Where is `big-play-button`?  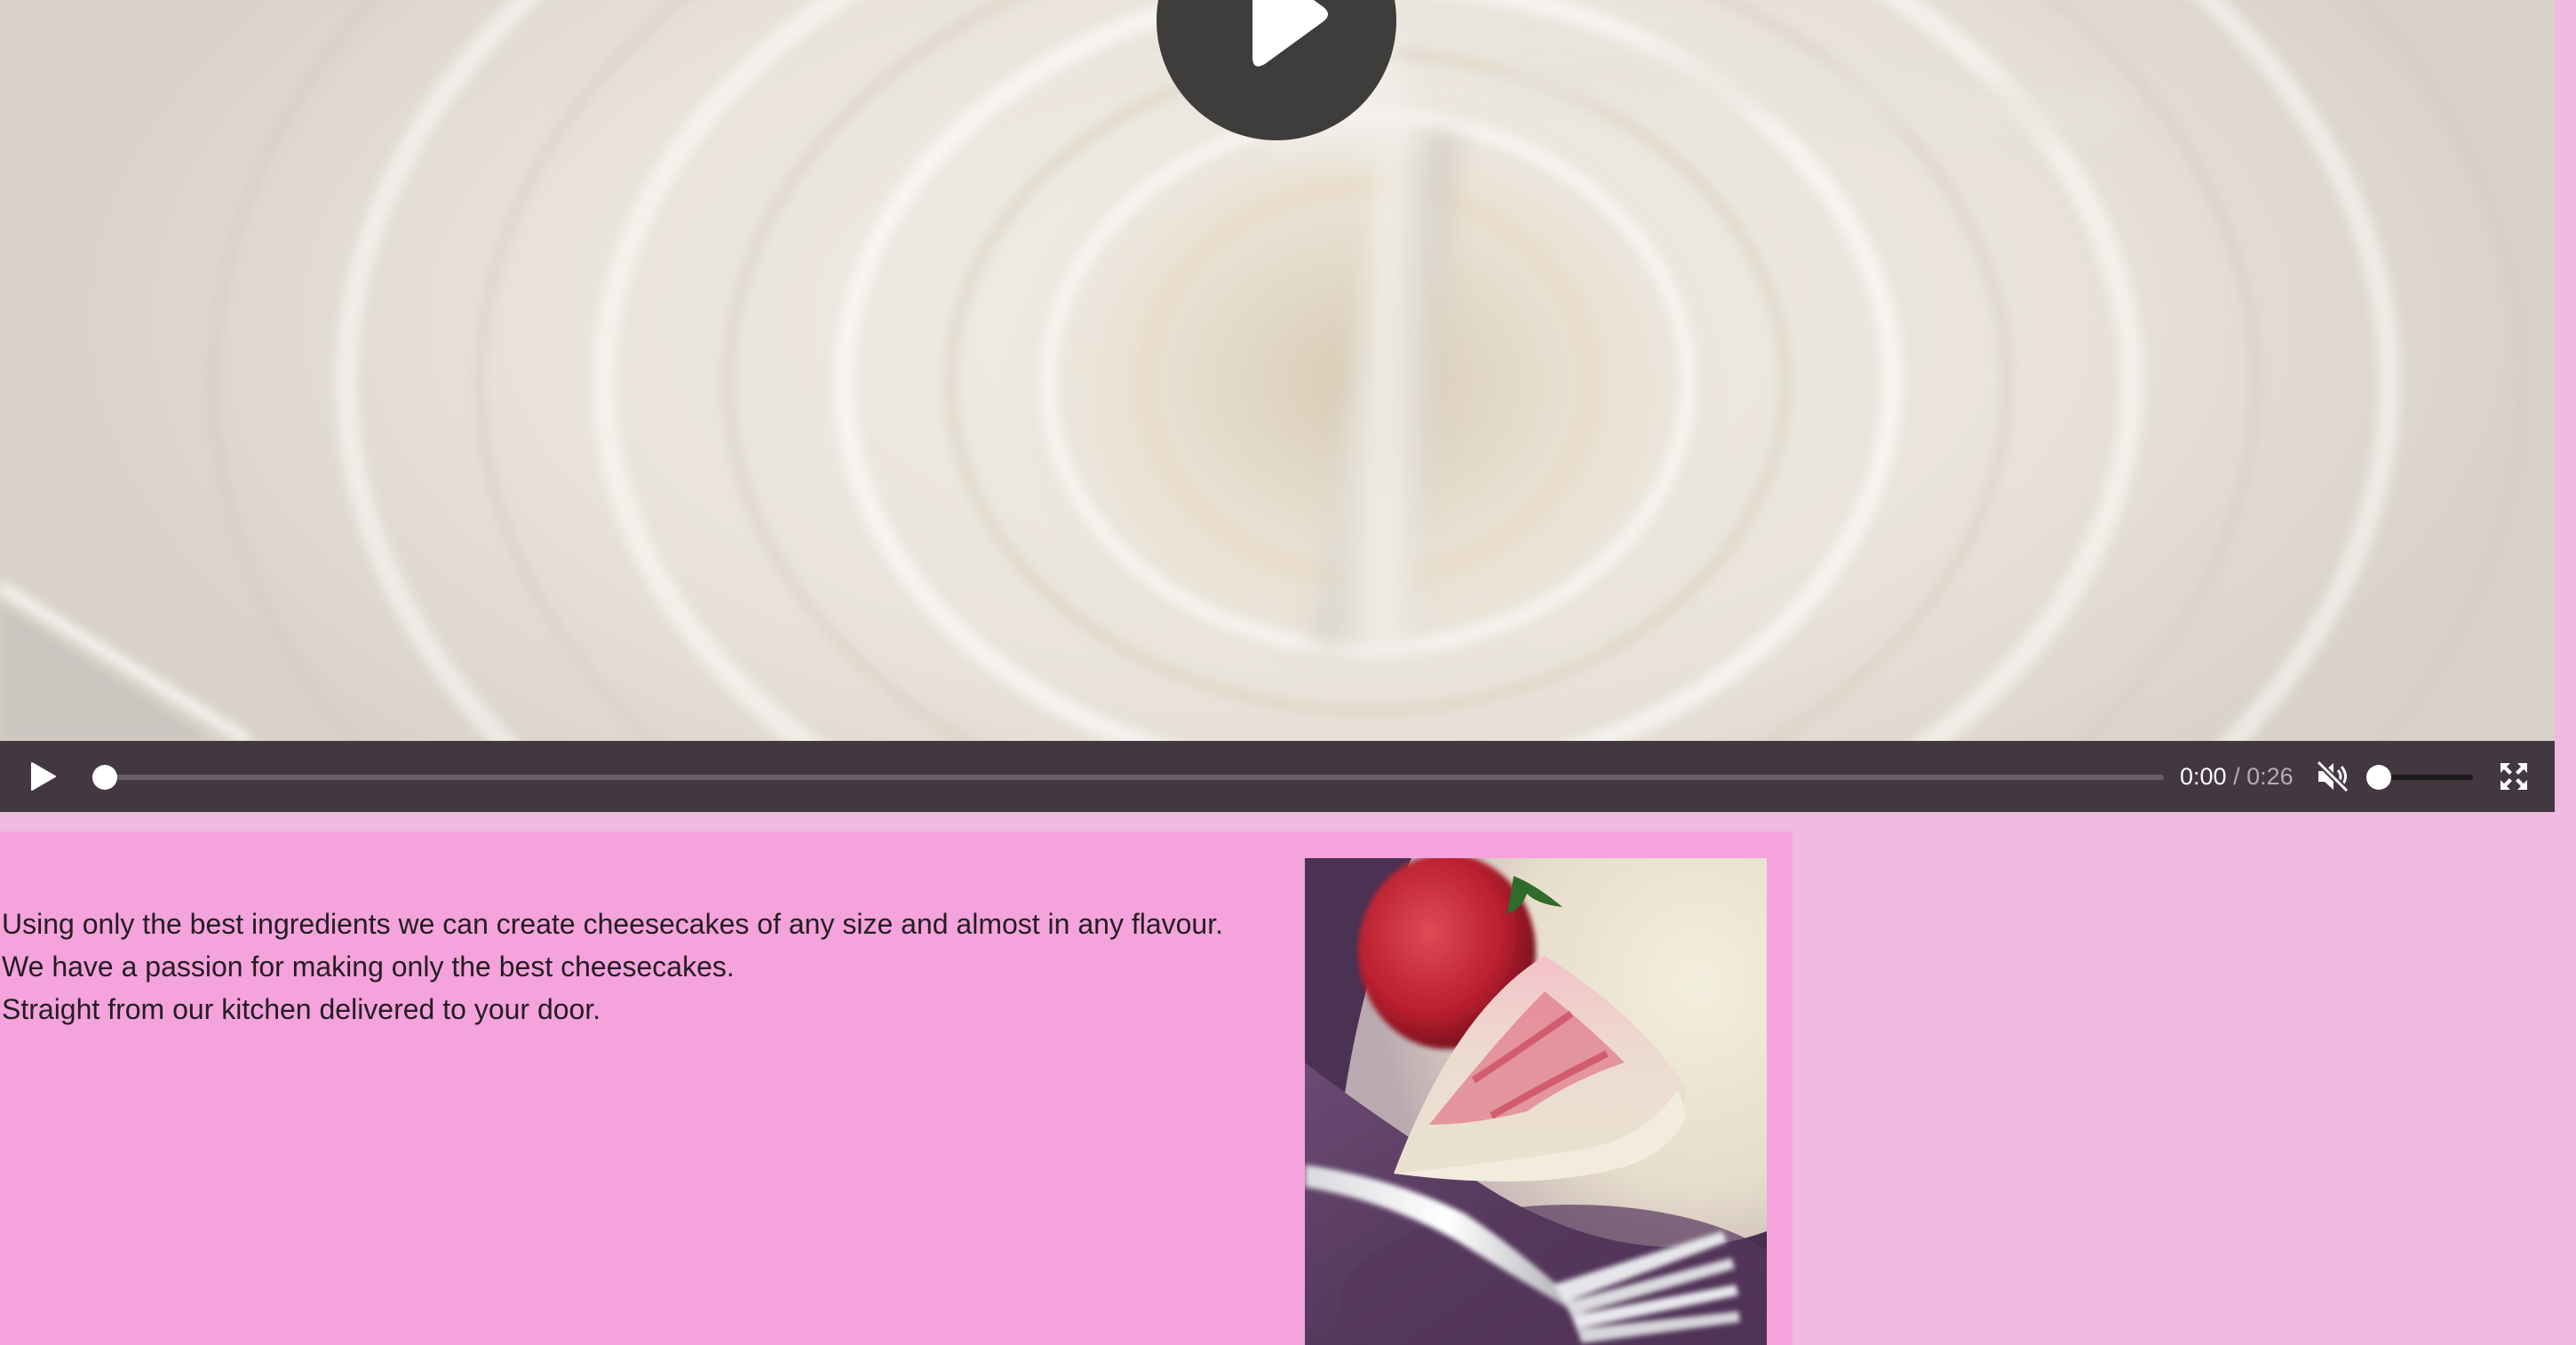 big-play-button is located at coordinates (1276, 70).